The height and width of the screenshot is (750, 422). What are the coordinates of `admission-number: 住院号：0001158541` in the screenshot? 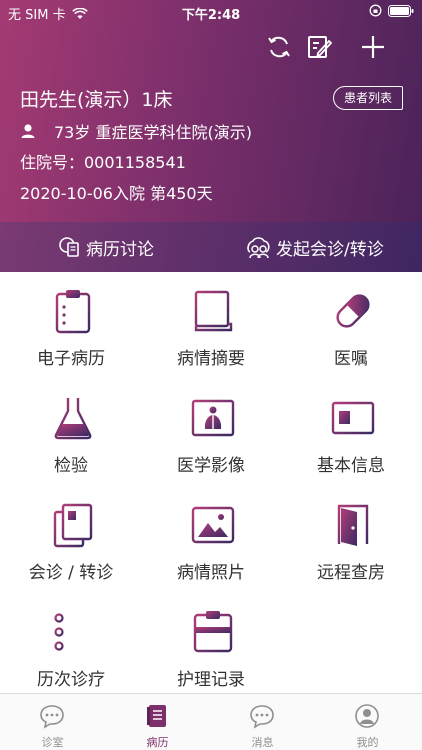 It's located at (103, 162).